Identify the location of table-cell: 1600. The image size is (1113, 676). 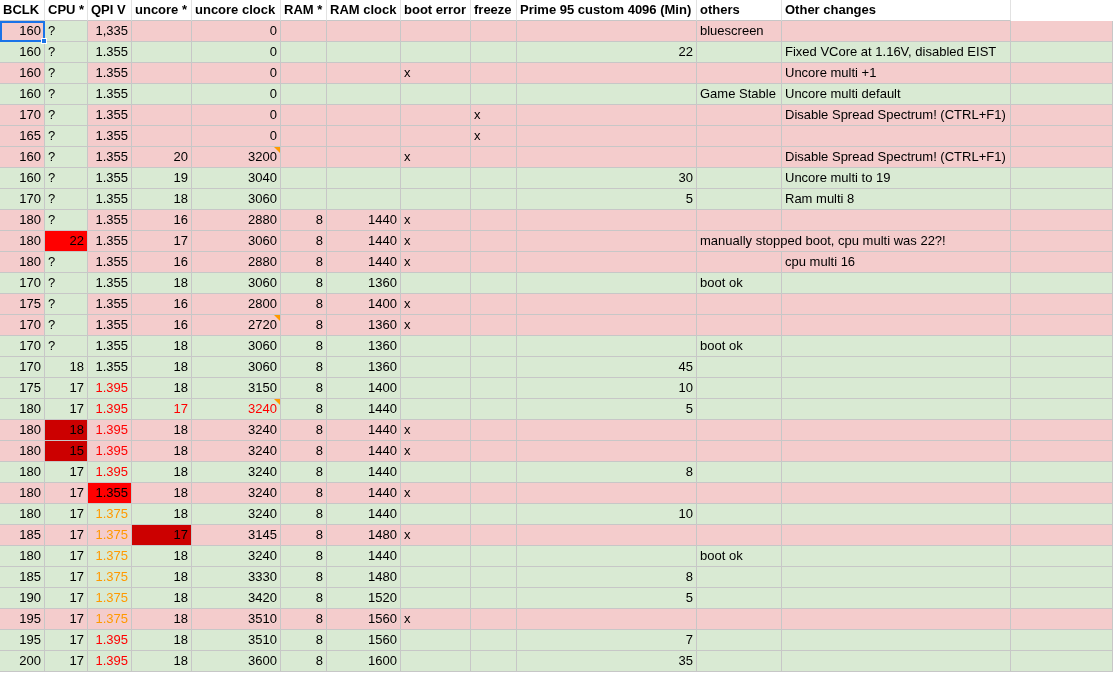
(364, 661).